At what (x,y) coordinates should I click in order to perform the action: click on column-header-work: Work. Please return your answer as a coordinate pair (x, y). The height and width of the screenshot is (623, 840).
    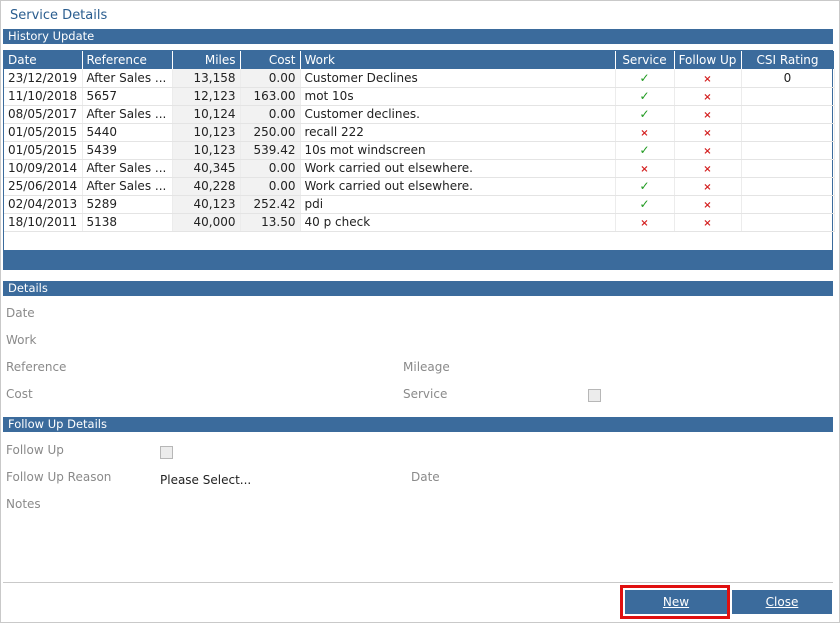
    Looking at the image, I should click on (458, 60).